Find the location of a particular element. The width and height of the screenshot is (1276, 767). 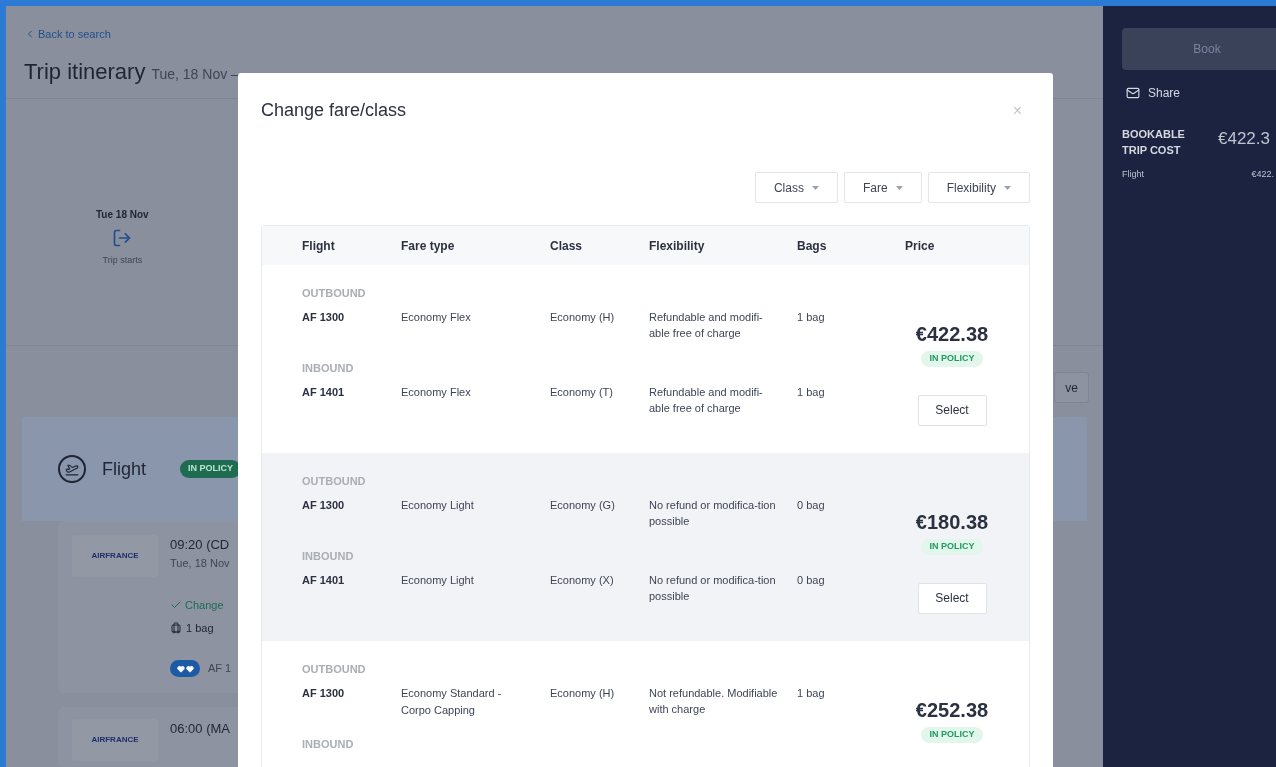

fare-type: Economy Standard - Corpo Capping is located at coordinates (452, 702).